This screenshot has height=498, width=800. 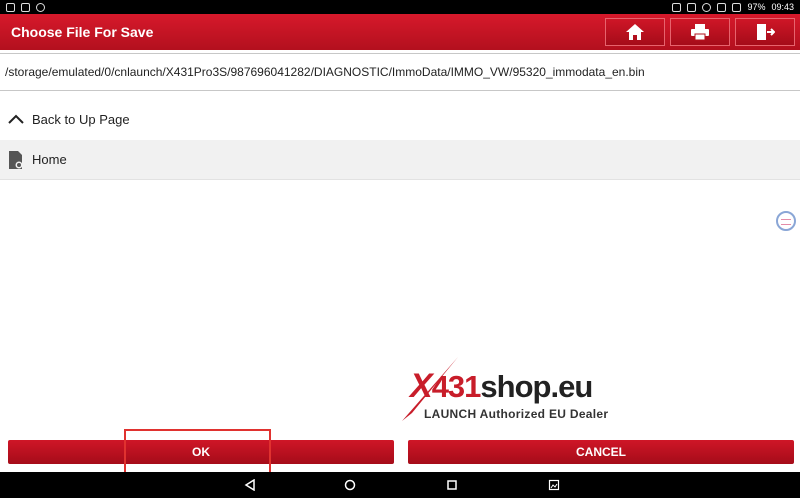 I want to click on list-item-home: Home, so click(x=400, y=160).